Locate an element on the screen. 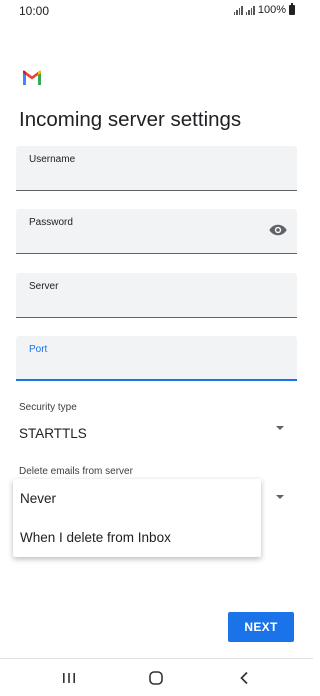 The height and width of the screenshot is (696, 320). home-icon is located at coordinates (156, 678).